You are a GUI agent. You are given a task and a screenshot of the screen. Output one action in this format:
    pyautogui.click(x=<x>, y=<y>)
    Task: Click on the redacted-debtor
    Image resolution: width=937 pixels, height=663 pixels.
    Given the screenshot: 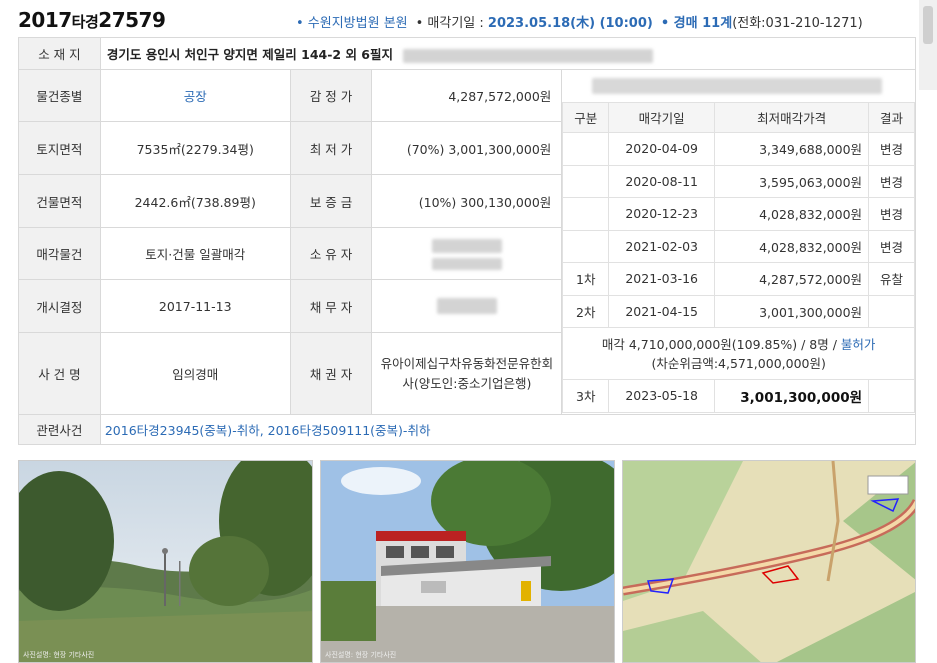 What is the action you would take?
    pyautogui.click(x=466, y=306)
    